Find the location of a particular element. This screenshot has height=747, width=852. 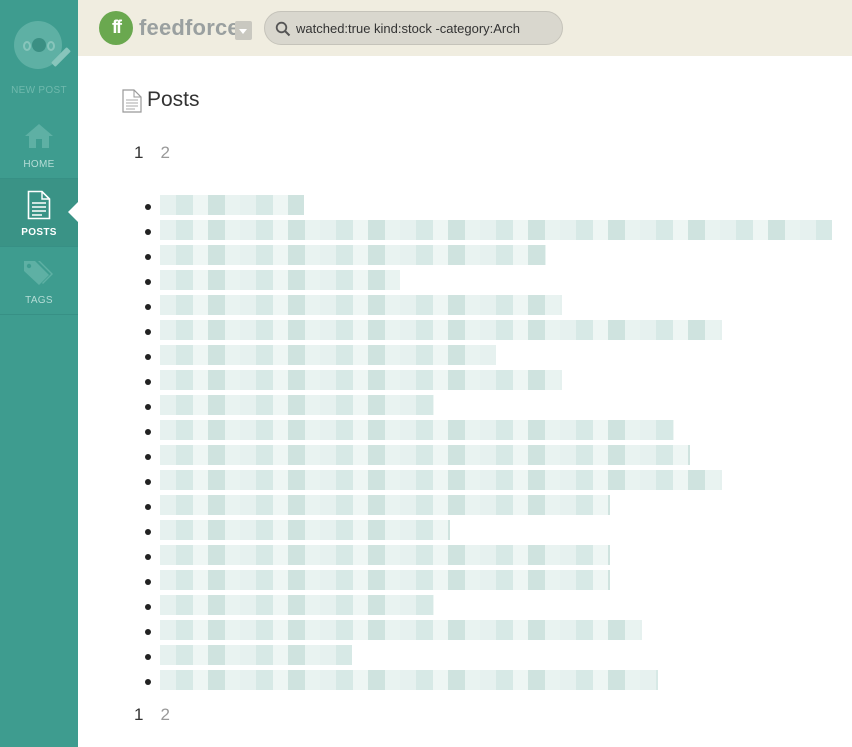

tags-icon is located at coordinates (38, 273).